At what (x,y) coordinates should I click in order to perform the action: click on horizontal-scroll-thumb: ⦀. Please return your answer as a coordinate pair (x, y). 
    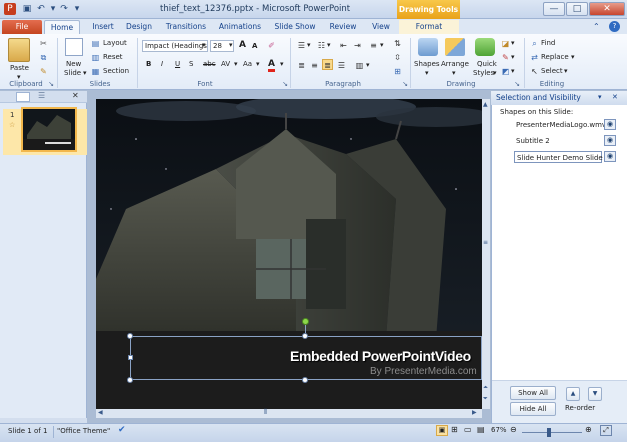
    Looking at the image, I should click on (265, 412).